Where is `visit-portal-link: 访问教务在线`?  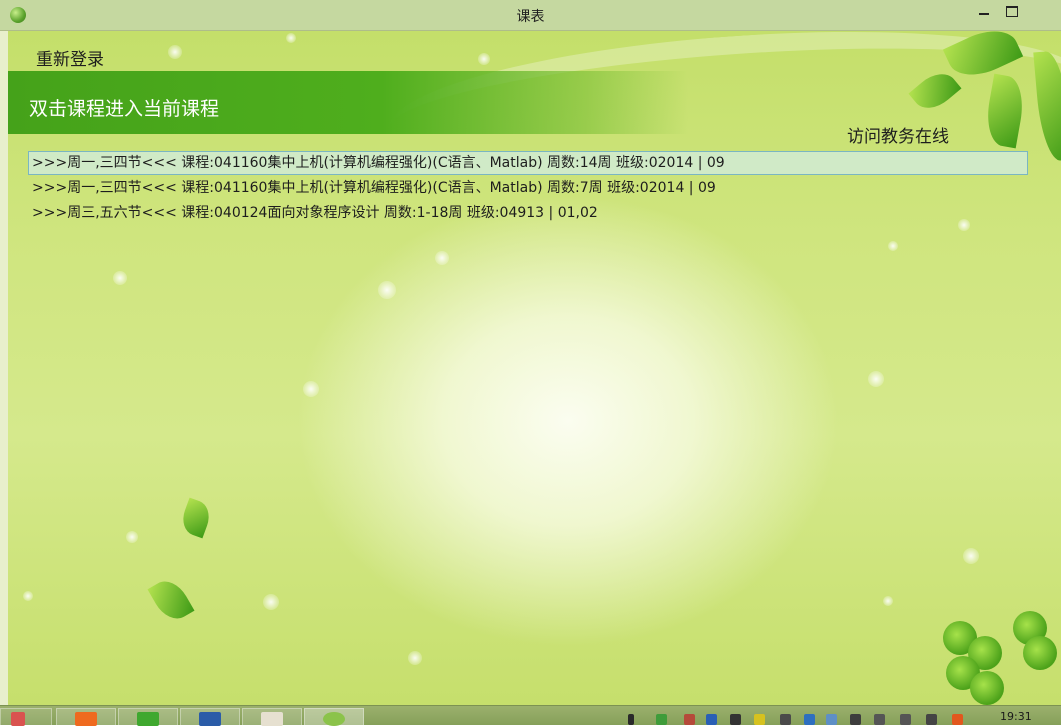 visit-portal-link: 访问教务在线 is located at coordinates (898, 134).